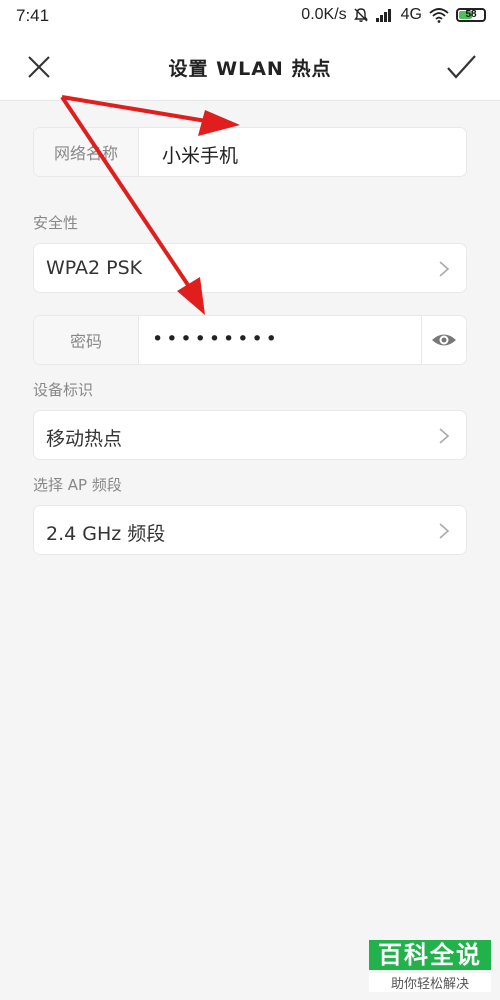  I want to click on bell-muted-icon, so click(360, 15).